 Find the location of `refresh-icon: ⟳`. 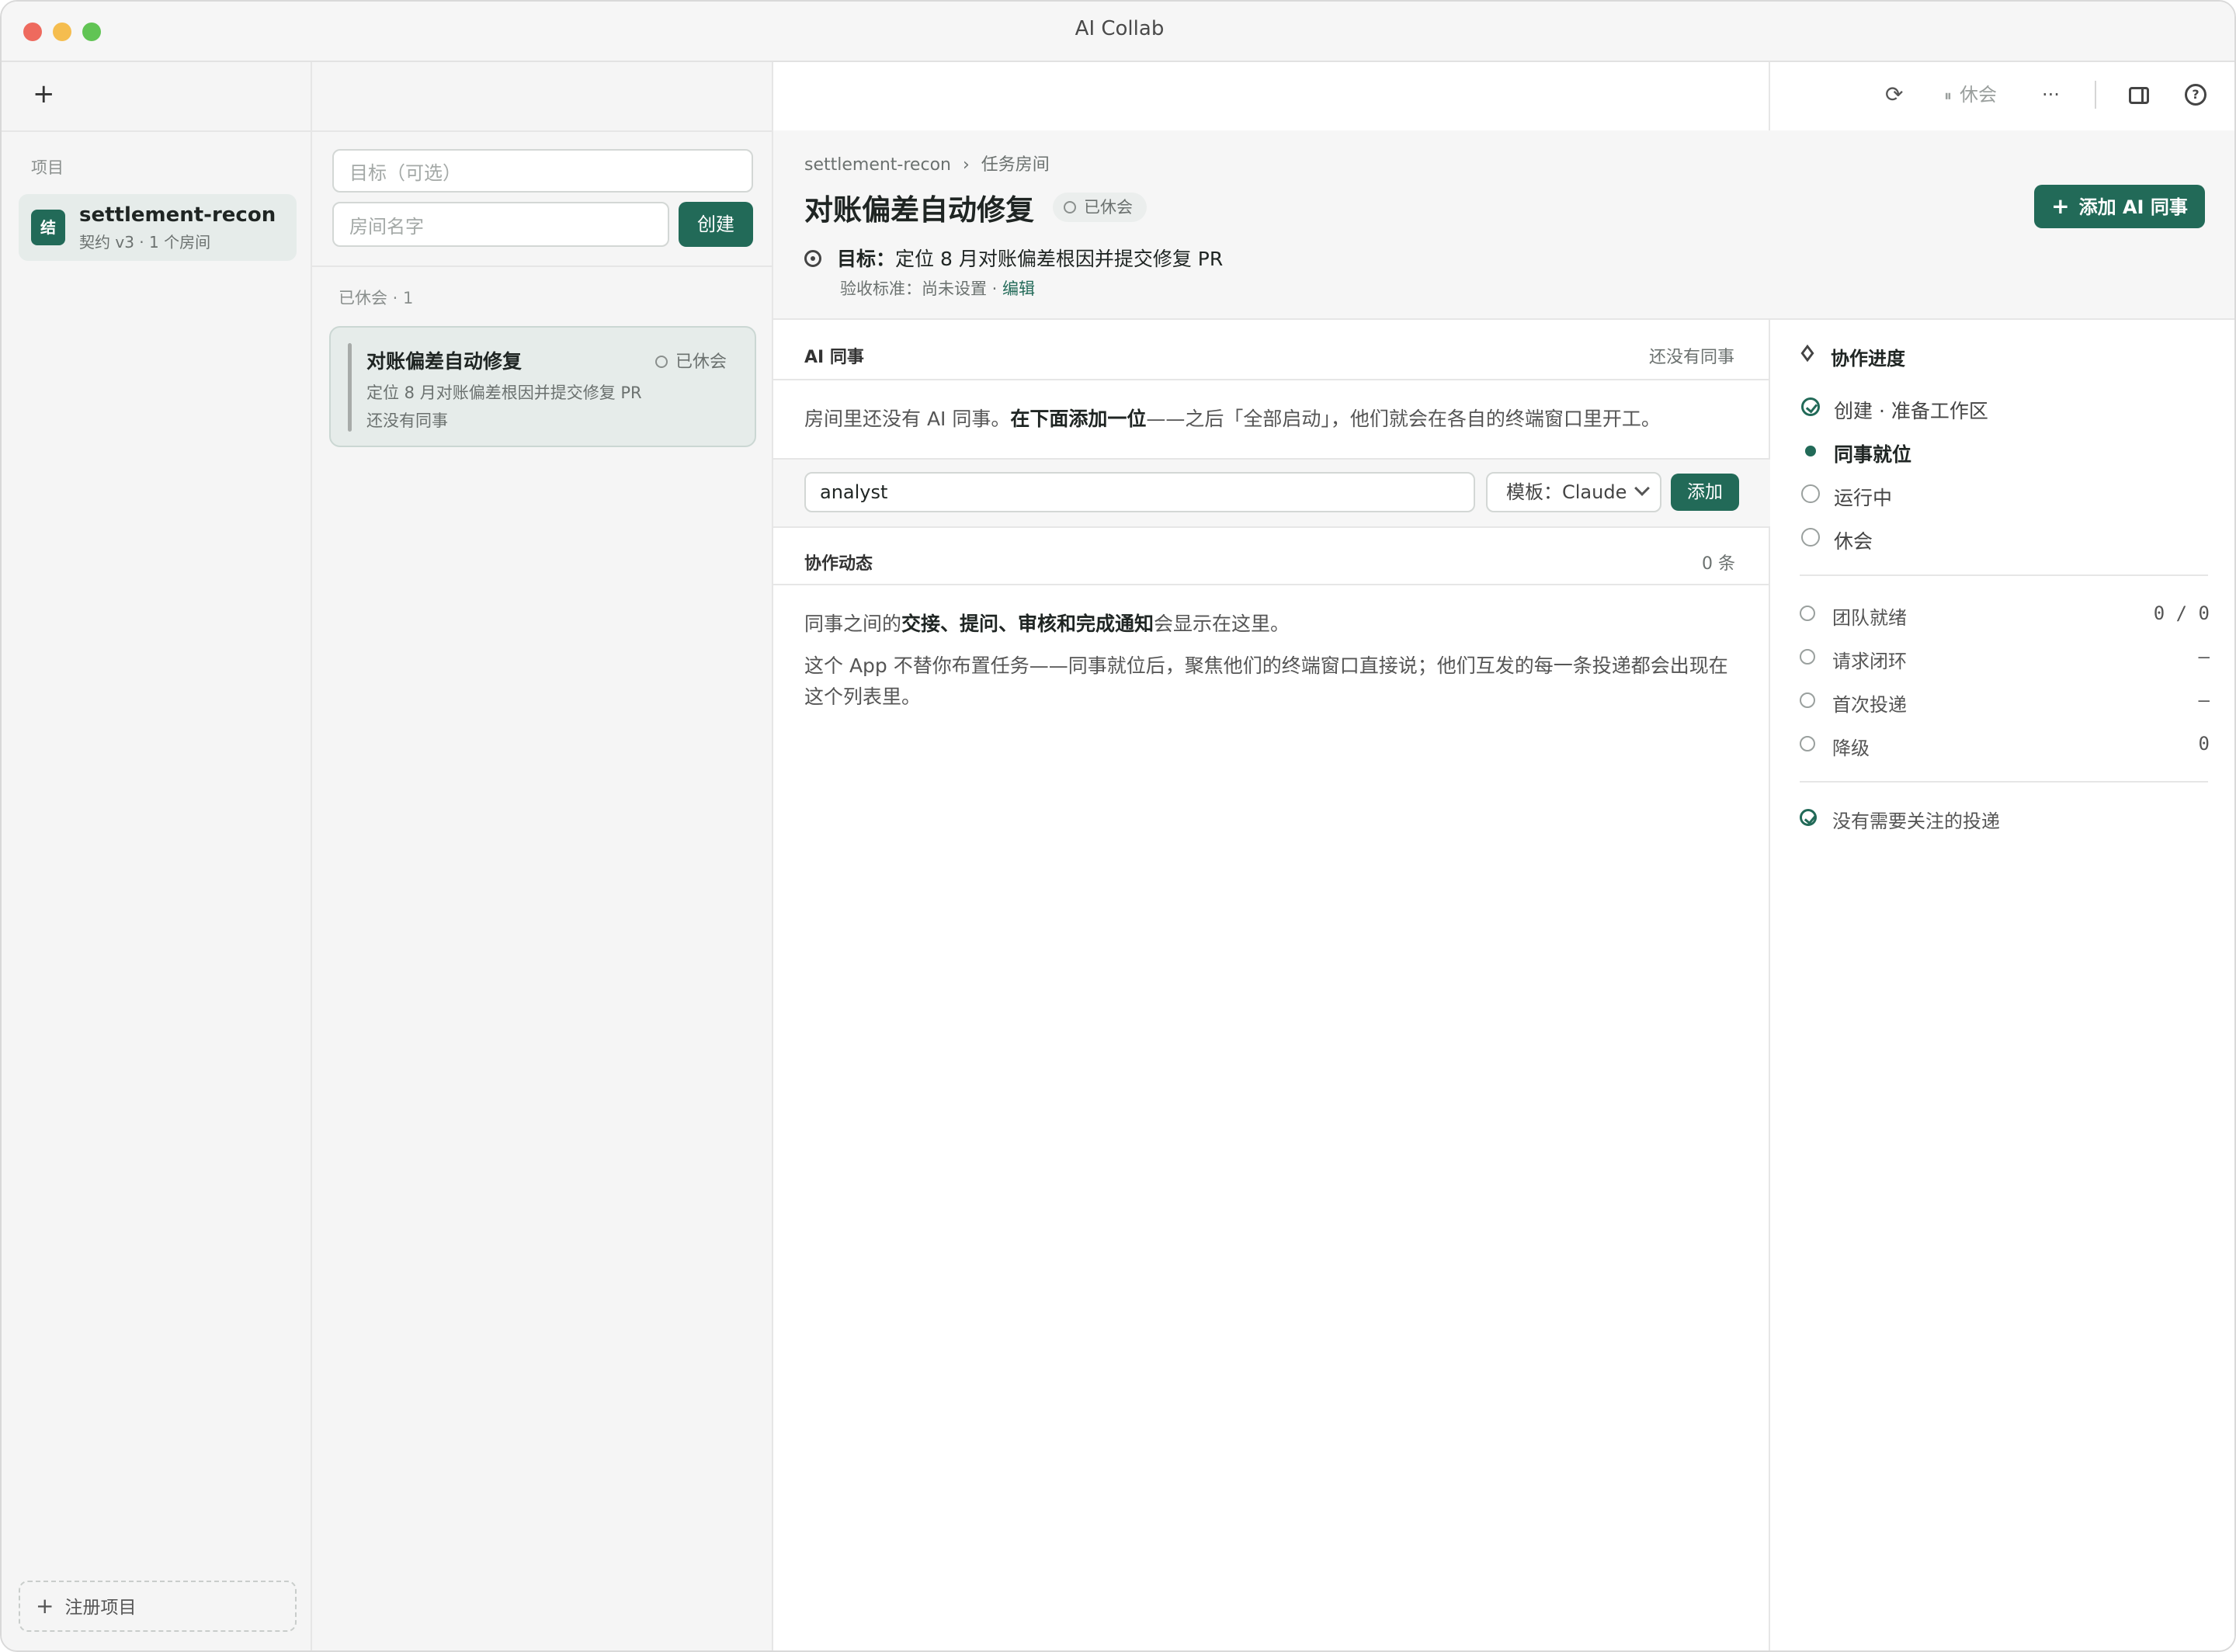

refresh-icon: ⟳ is located at coordinates (1894, 94).